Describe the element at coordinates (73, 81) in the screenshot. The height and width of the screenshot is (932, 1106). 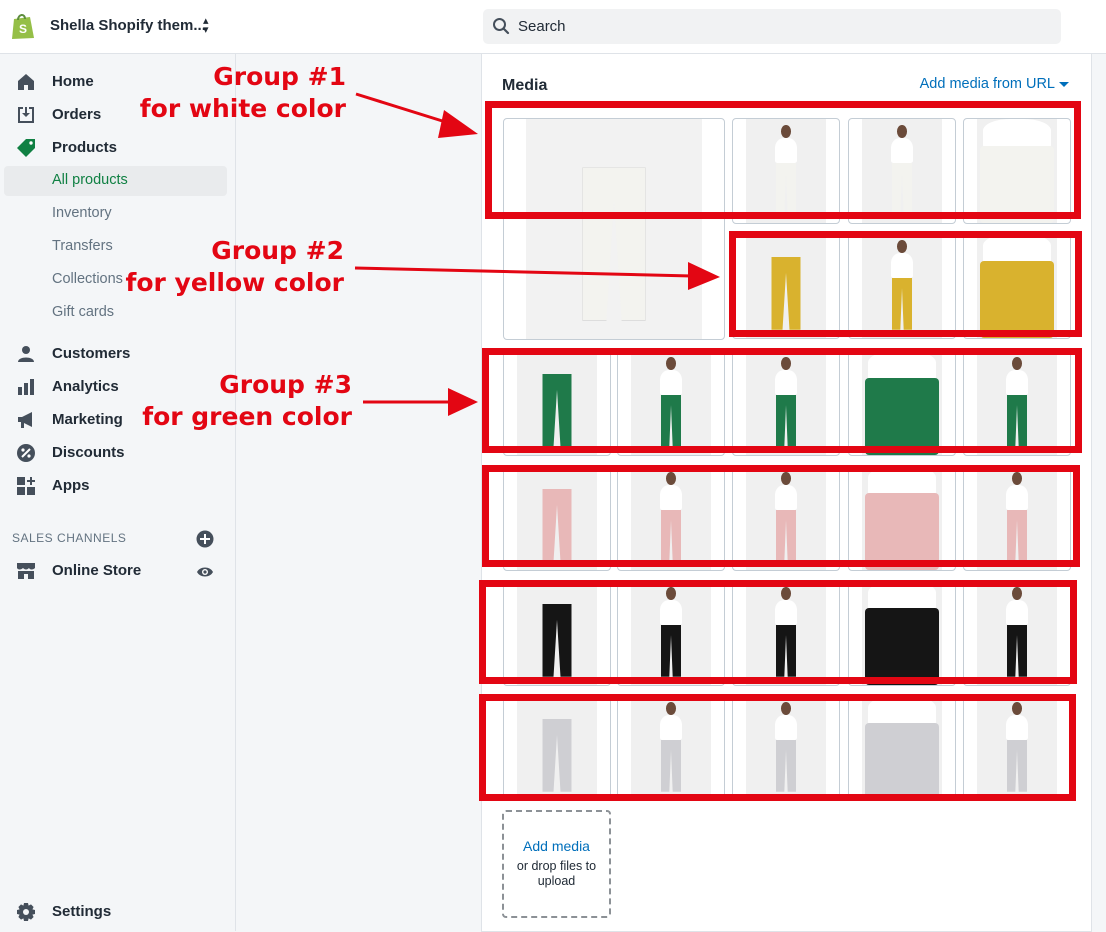
I see `sidebar-item-label: Home` at that location.